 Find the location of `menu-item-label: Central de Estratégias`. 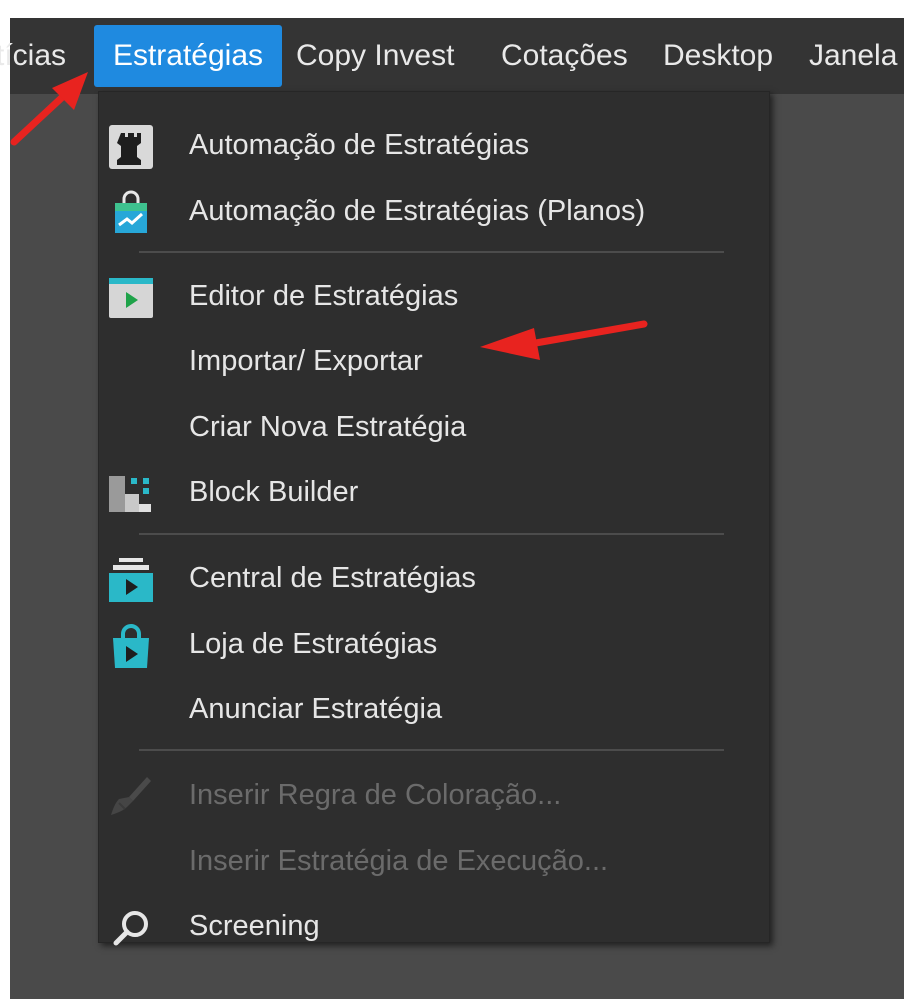

menu-item-label: Central de Estratégias is located at coordinates (332, 578).